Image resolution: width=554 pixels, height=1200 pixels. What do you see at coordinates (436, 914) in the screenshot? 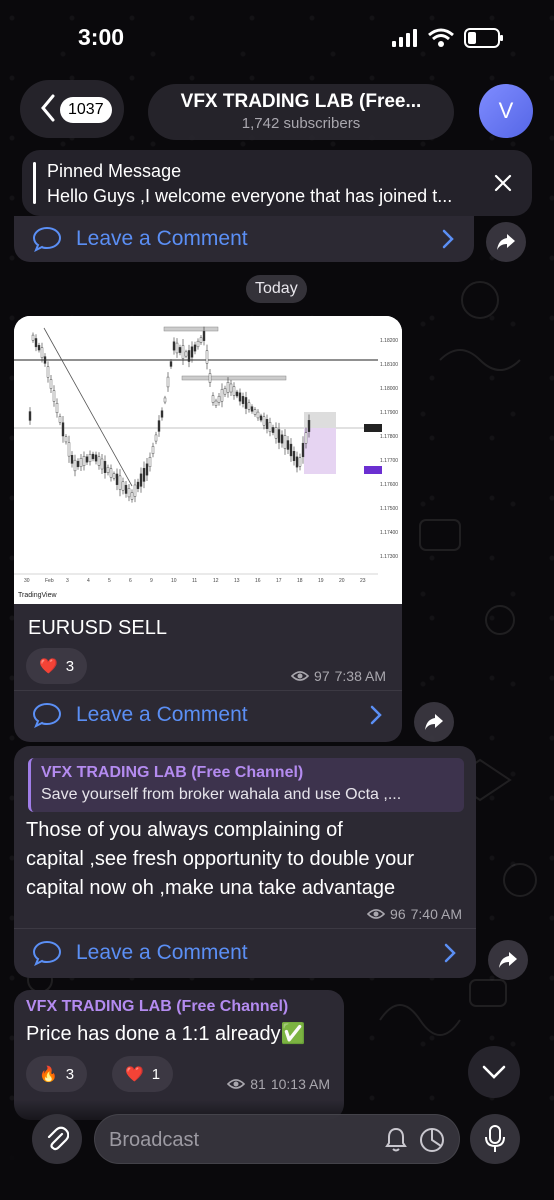
I see `message-time: 7:40 AM` at bounding box center [436, 914].